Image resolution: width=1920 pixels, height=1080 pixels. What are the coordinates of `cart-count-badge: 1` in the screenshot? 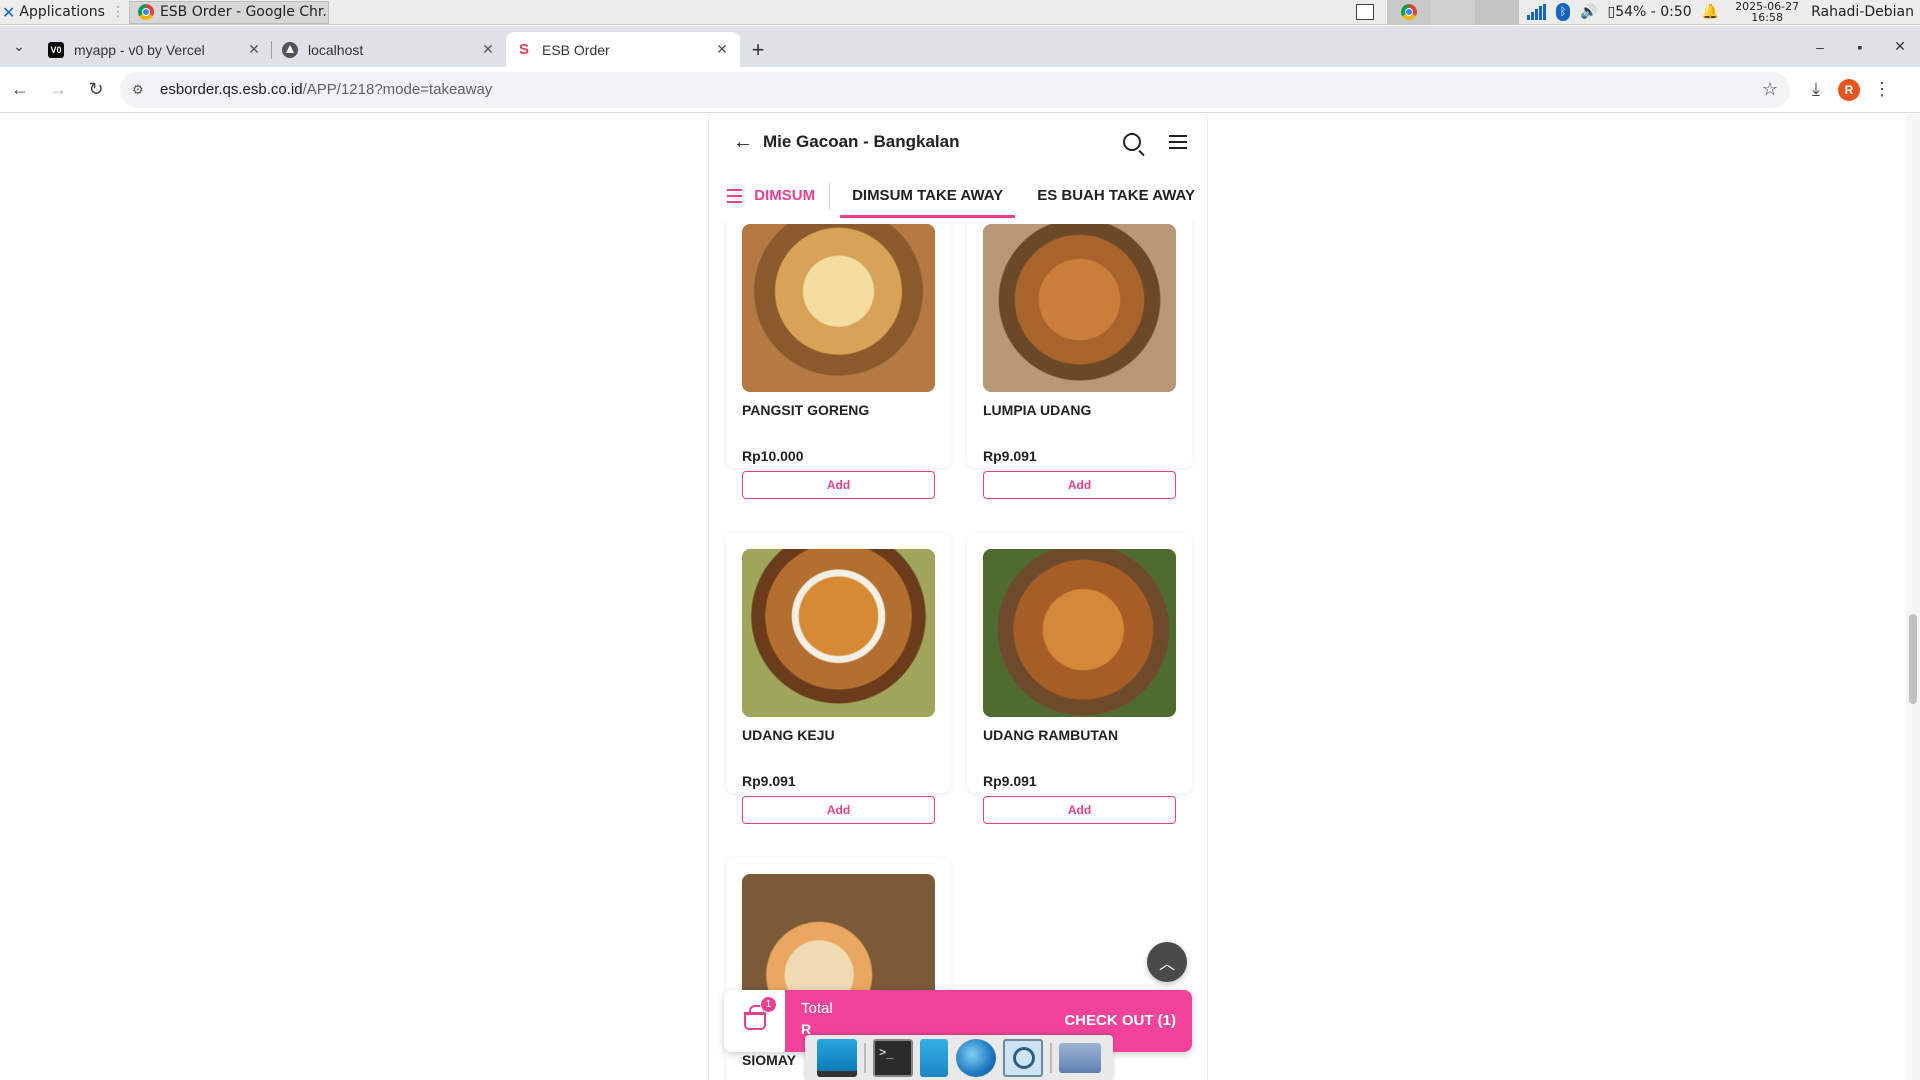 It's located at (768, 1004).